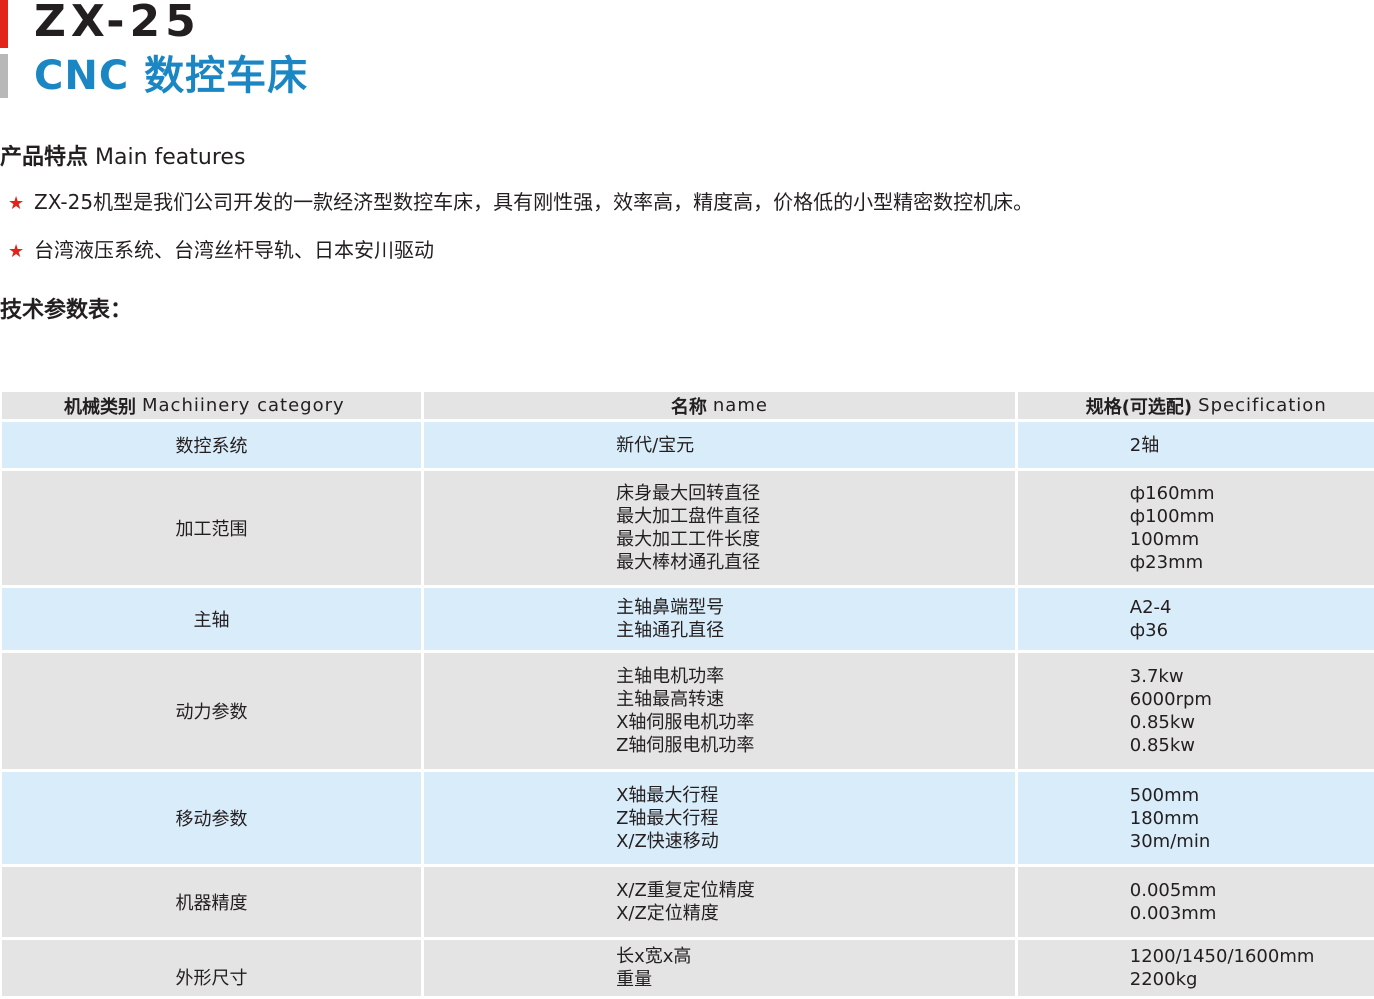 This screenshot has width=1374, height=999. What do you see at coordinates (212, 902) in the screenshot?
I see `category-cell: 机器精度` at bounding box center [212, 902].